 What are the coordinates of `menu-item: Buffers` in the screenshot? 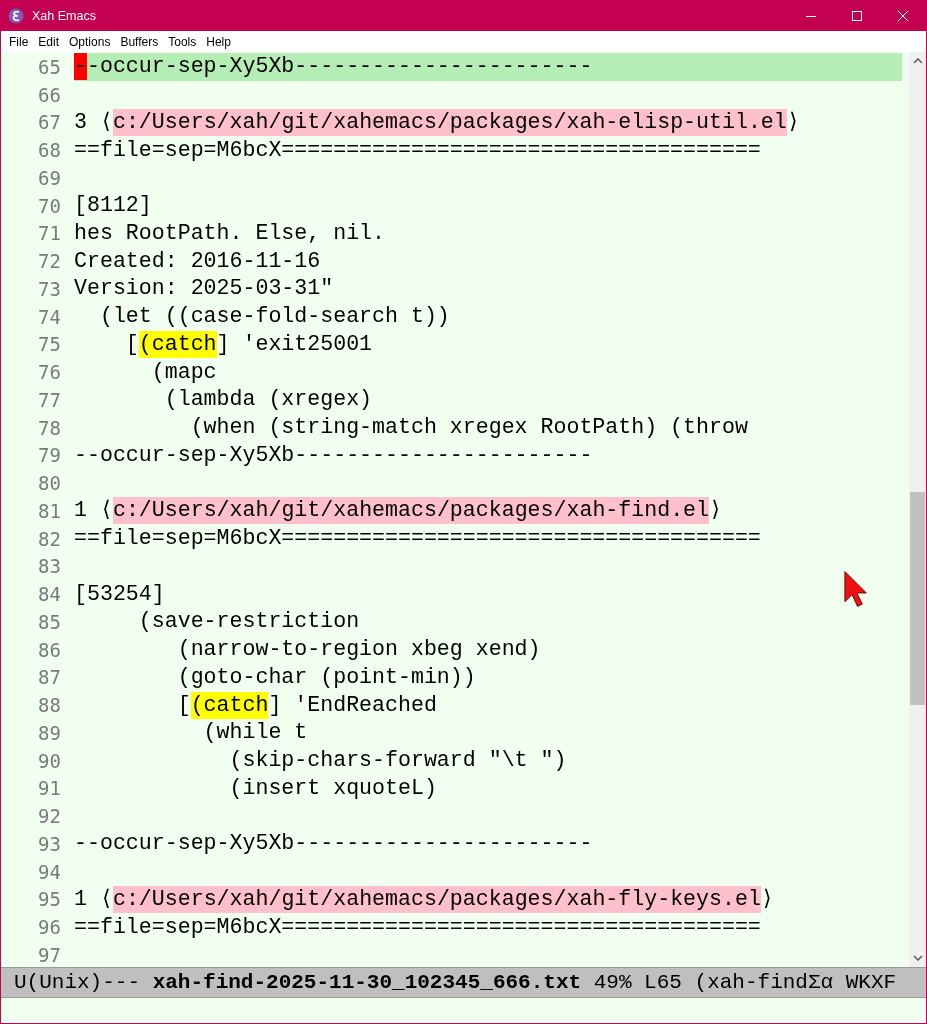 It's located at (139, 41).